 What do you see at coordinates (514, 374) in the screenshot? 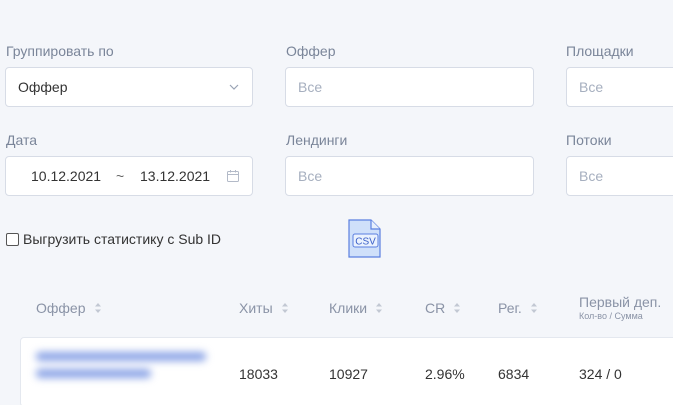
I see `cell-reg: 6834` at bounding box center [514, 374].